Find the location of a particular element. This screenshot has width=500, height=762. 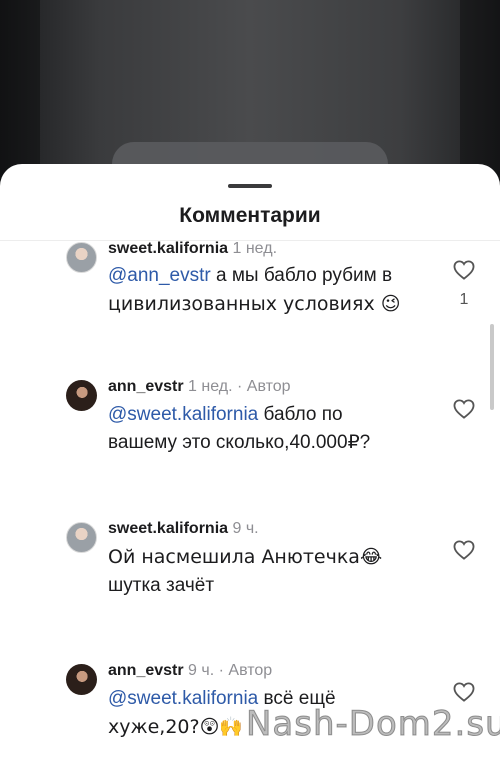

comment-meta: sweet.kalifornia 1 нед. is located at coordinates (192, 249).